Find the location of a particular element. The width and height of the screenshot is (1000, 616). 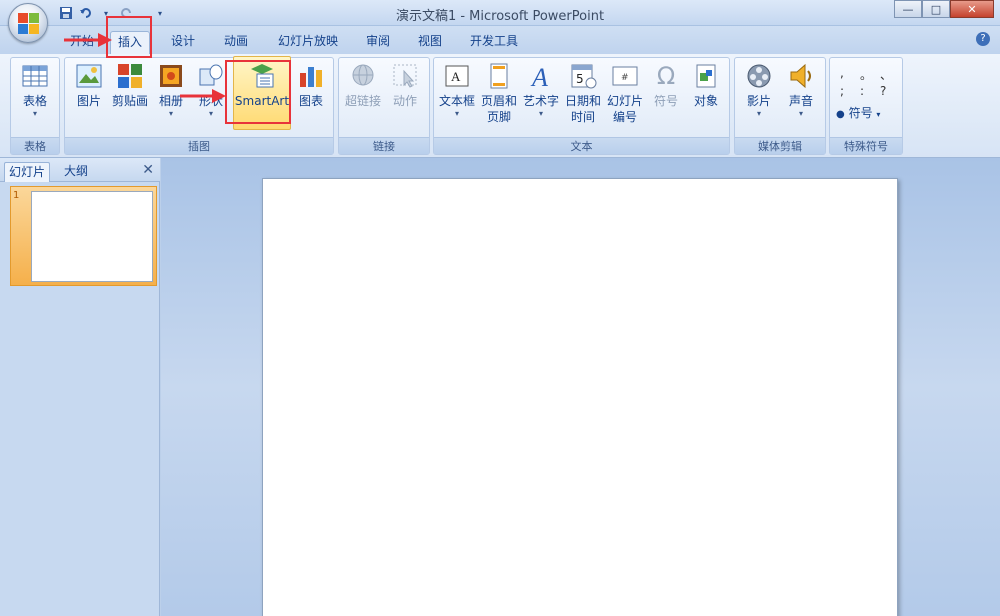

maximize-button: □ is located at coordinates (936, 9).